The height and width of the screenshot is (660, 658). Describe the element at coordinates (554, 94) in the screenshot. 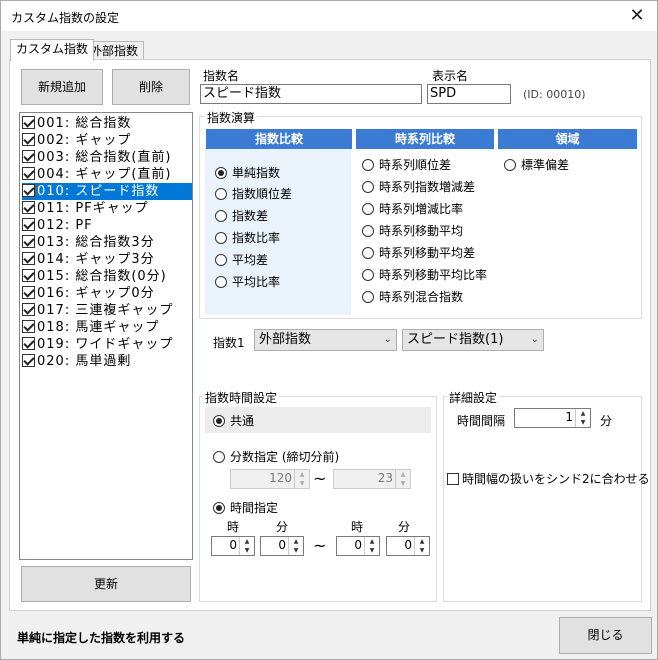

I see `id-text: (ID: 00010)` at that location.